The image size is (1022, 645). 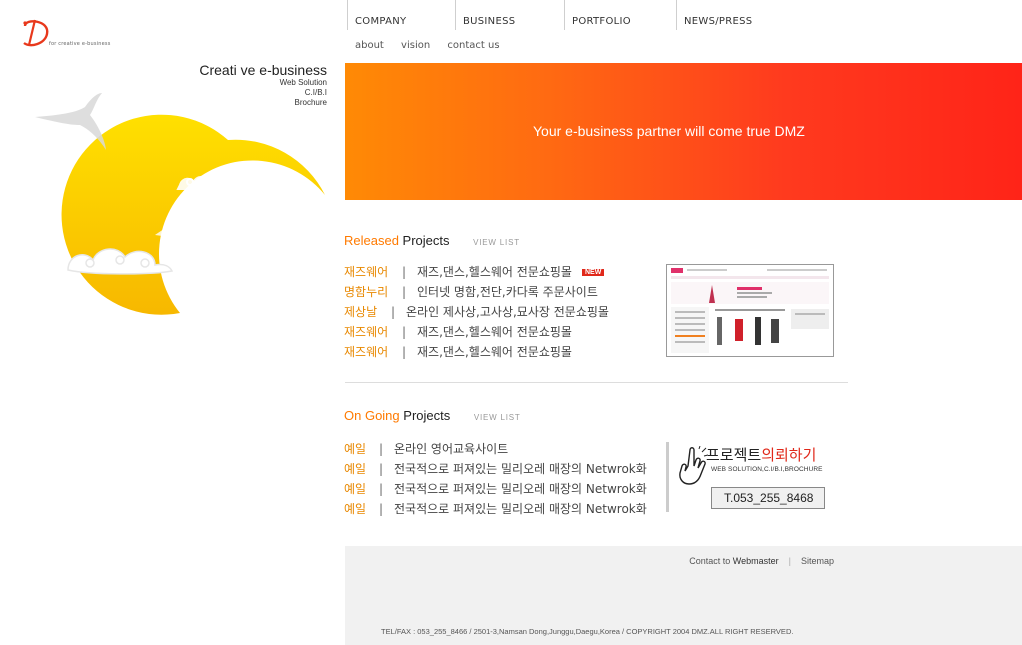 I want to click on list-item: 명함누리 | 인터넷 명함,전단,카다록 주문사이트, so click(x=471, y=293).